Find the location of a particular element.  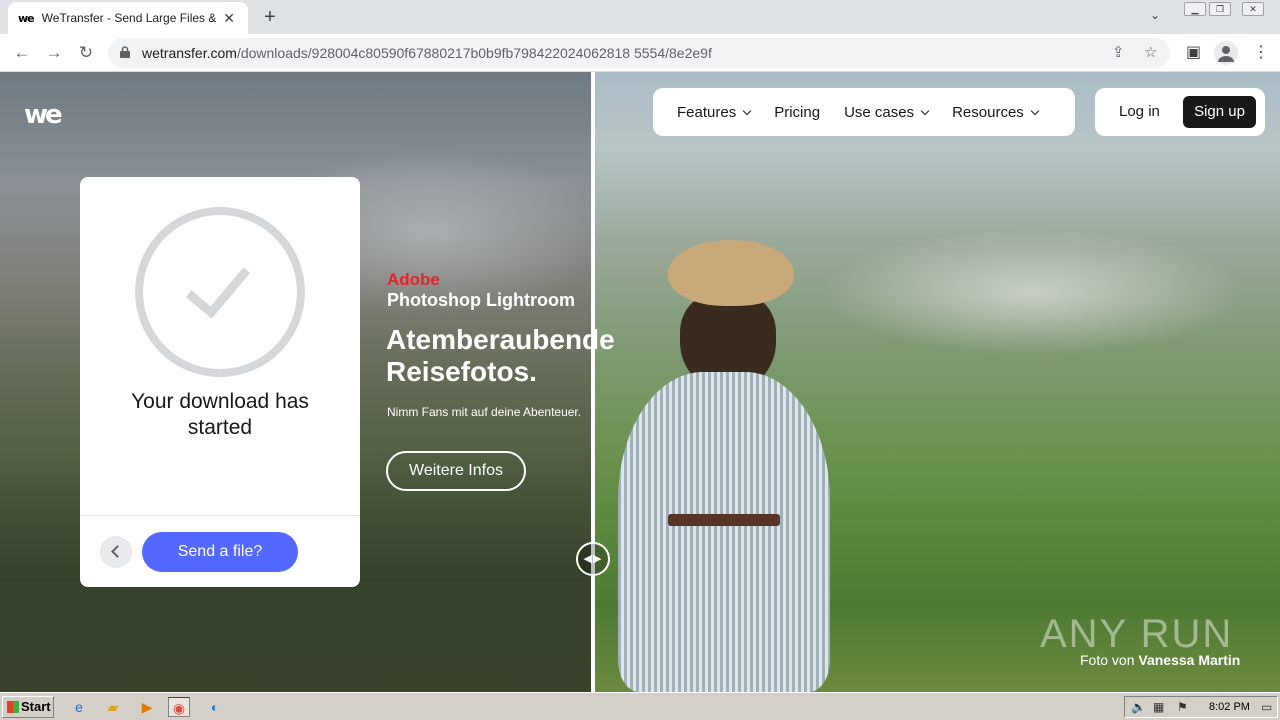

reload-icon: ↻ is located at coordinates (86, 53).